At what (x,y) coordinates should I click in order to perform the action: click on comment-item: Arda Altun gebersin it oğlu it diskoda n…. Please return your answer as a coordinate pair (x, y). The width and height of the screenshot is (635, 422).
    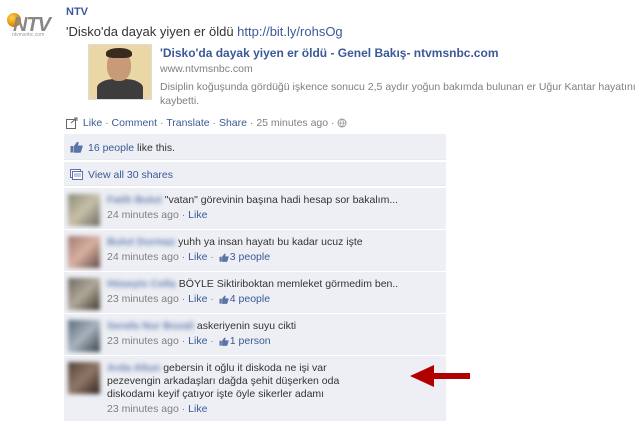
    Looking at the image, I should click on (255, 389).